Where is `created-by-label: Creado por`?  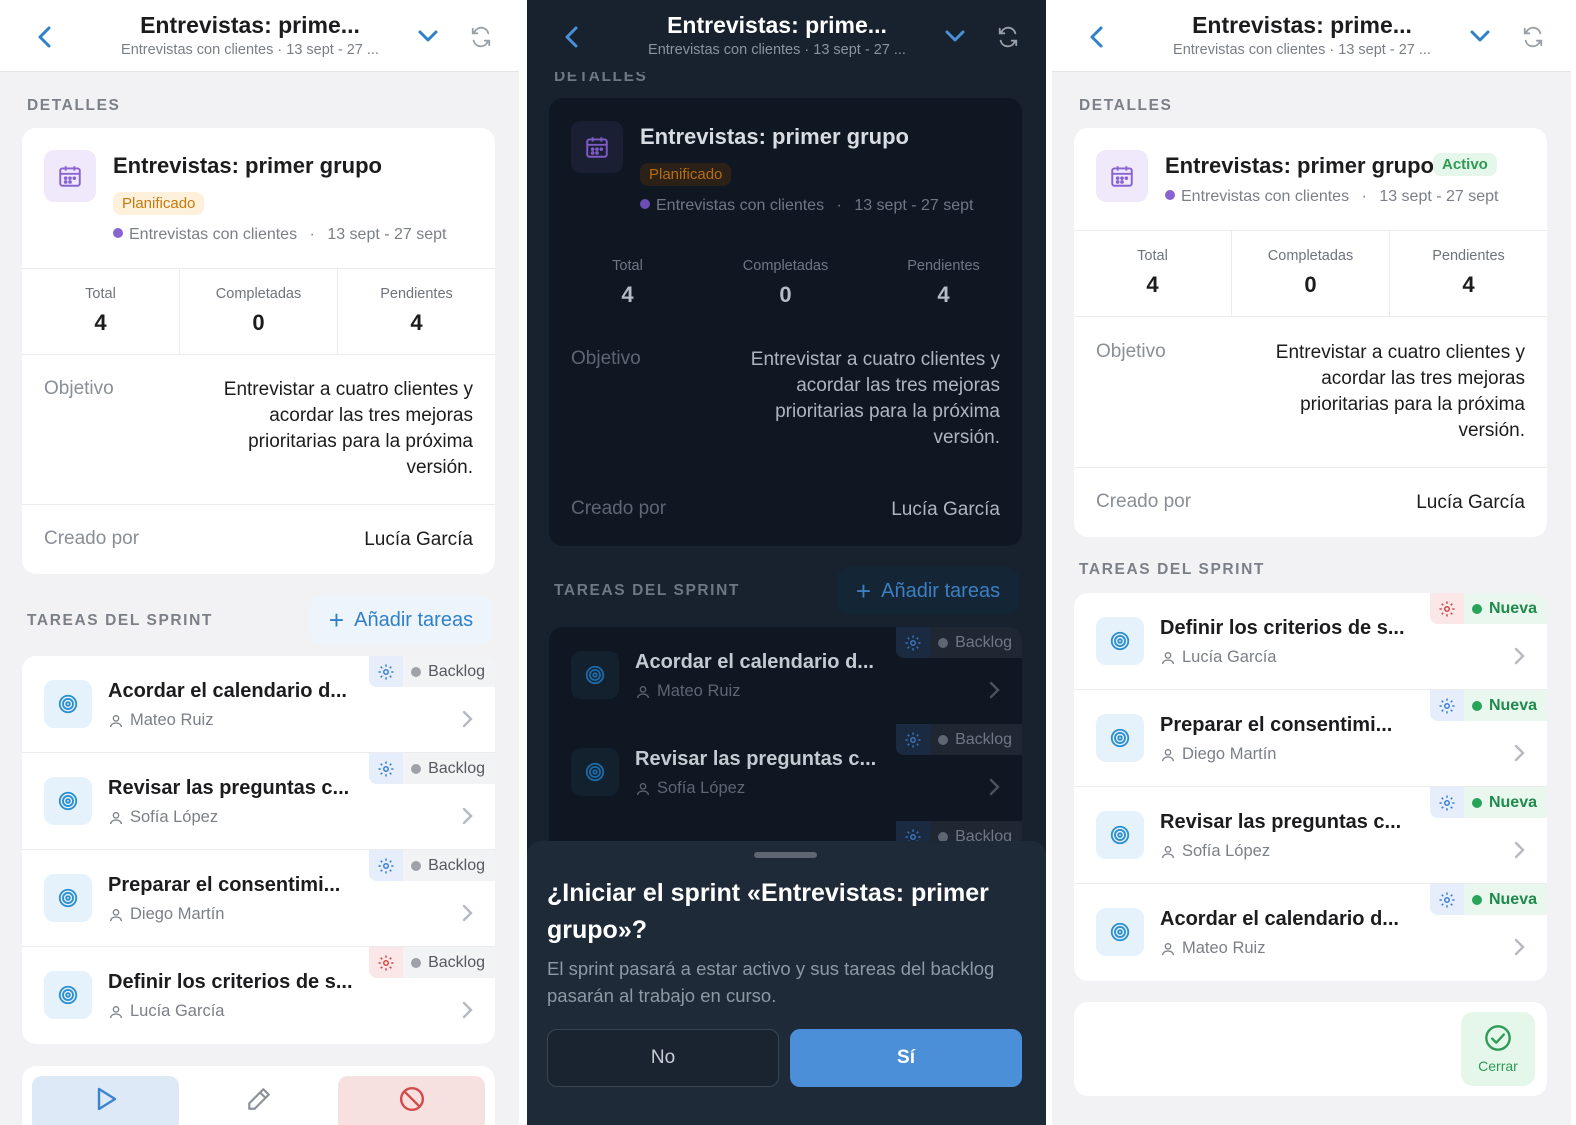 created-by-label: Creado por is located at coordinates (92, 538).